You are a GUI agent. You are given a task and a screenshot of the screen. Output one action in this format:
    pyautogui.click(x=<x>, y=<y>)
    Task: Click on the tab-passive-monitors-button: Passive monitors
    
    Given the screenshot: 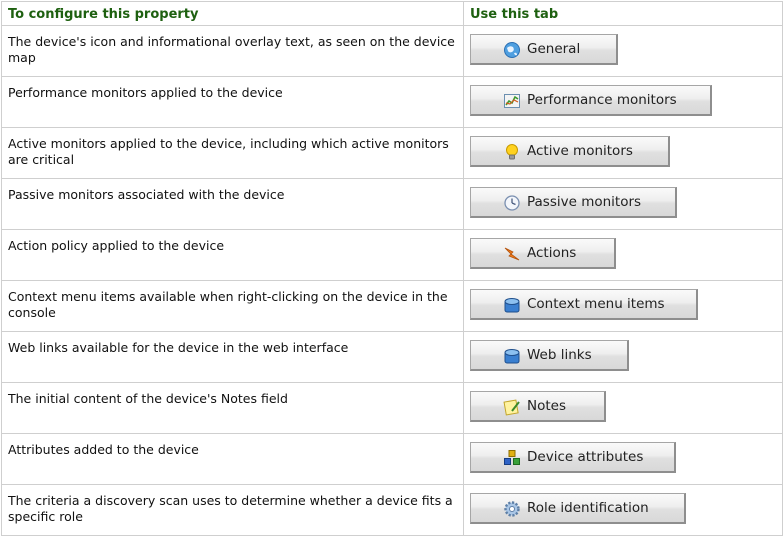 What is the action you would take?
    pyautogui.click(x=573, y=202)
    